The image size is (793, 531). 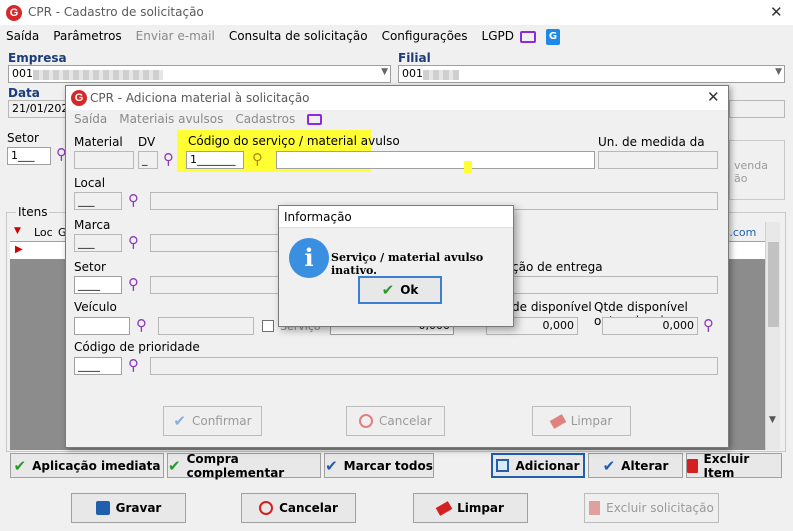 I want to click on local-label: Local, so click(x=90, y=183).